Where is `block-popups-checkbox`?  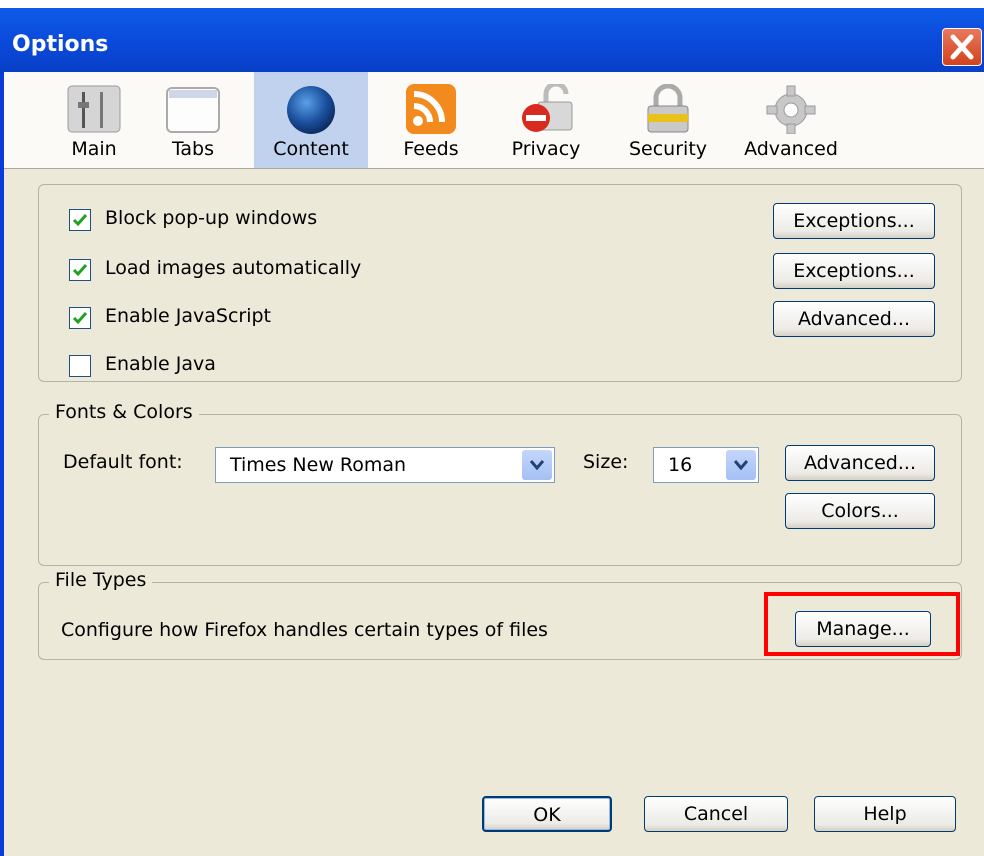 block-popups-checkbox is located at coordinates (80, 220).